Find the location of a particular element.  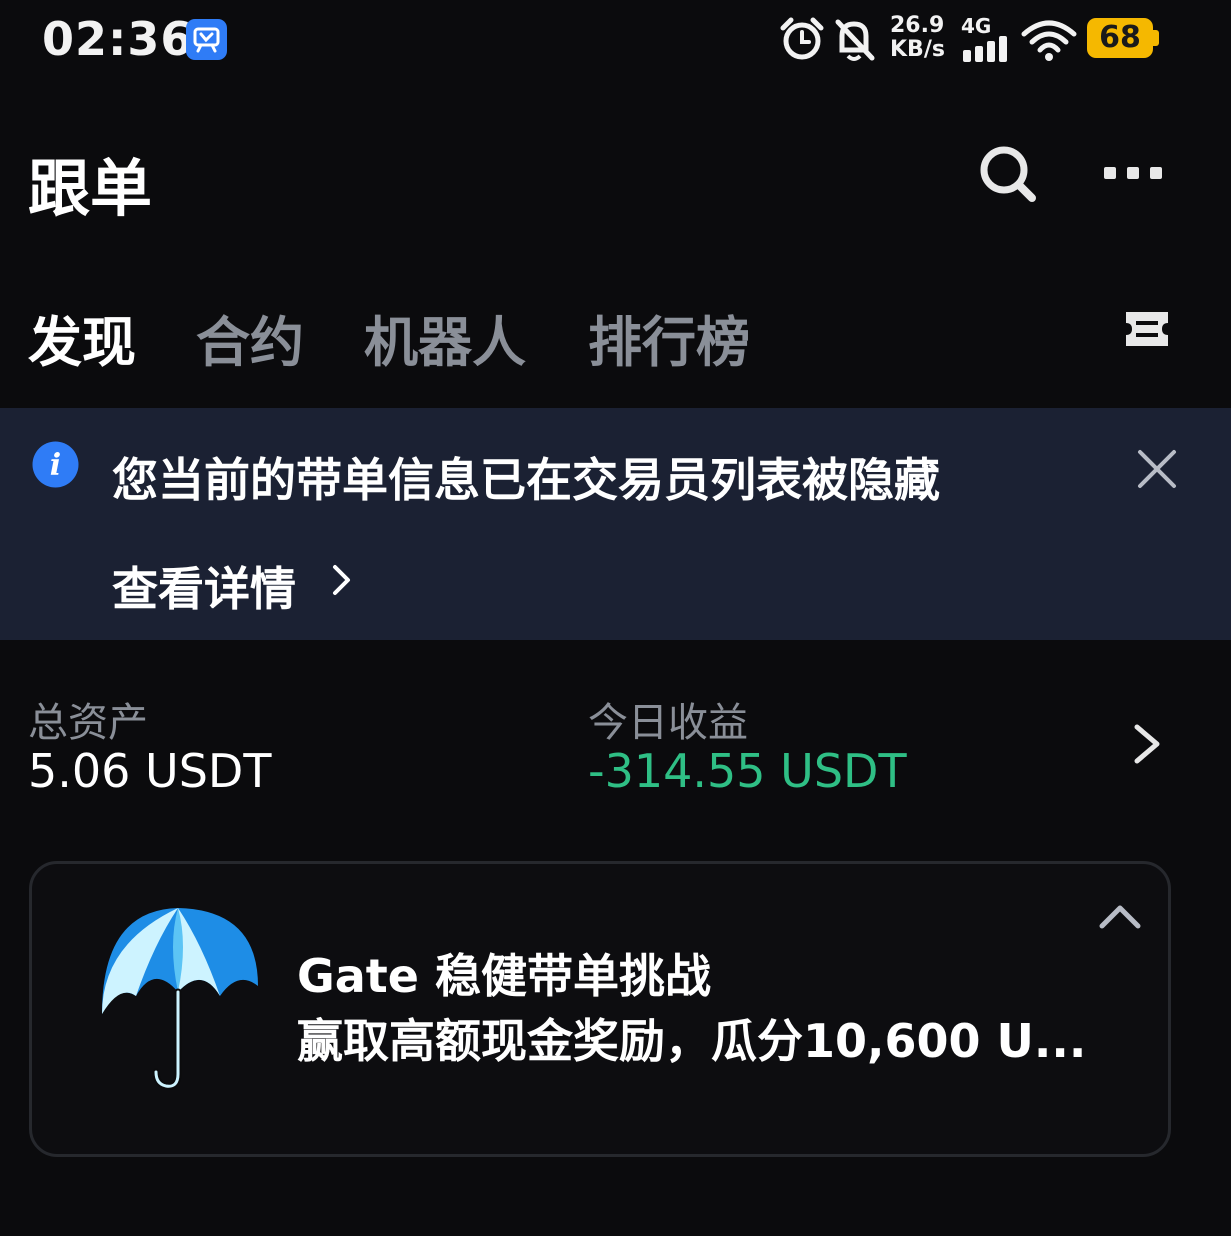

tab-discover: 发现 is located at coordinates (82, 337).